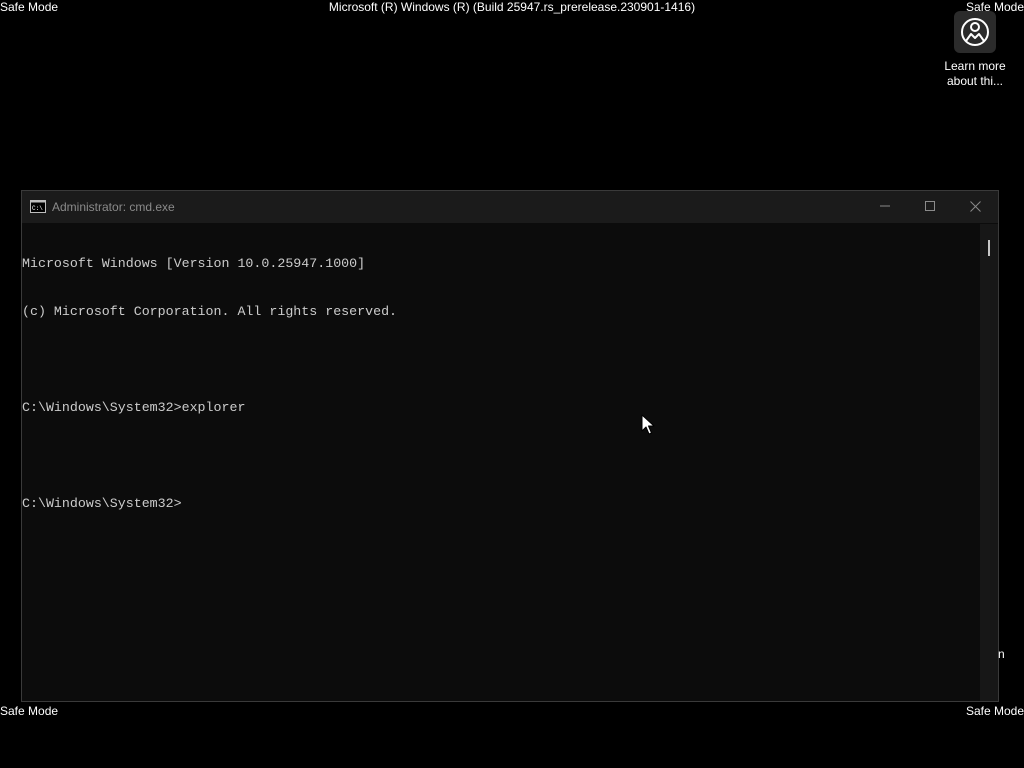  I want to click on console-prompt-line: C:\Windows\System32>, so click(501, 504).